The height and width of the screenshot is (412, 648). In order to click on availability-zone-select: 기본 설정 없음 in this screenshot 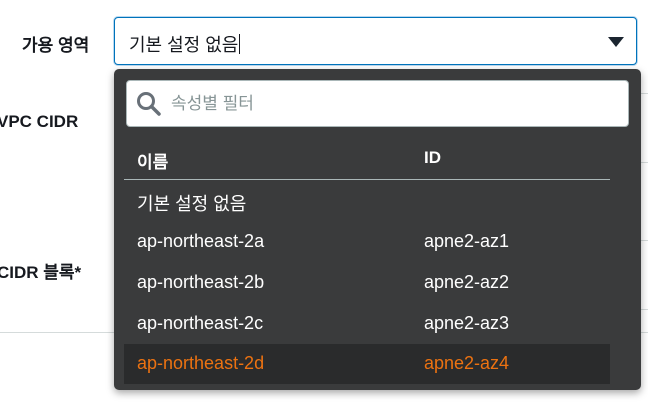, I will do `click(375, 41)`.